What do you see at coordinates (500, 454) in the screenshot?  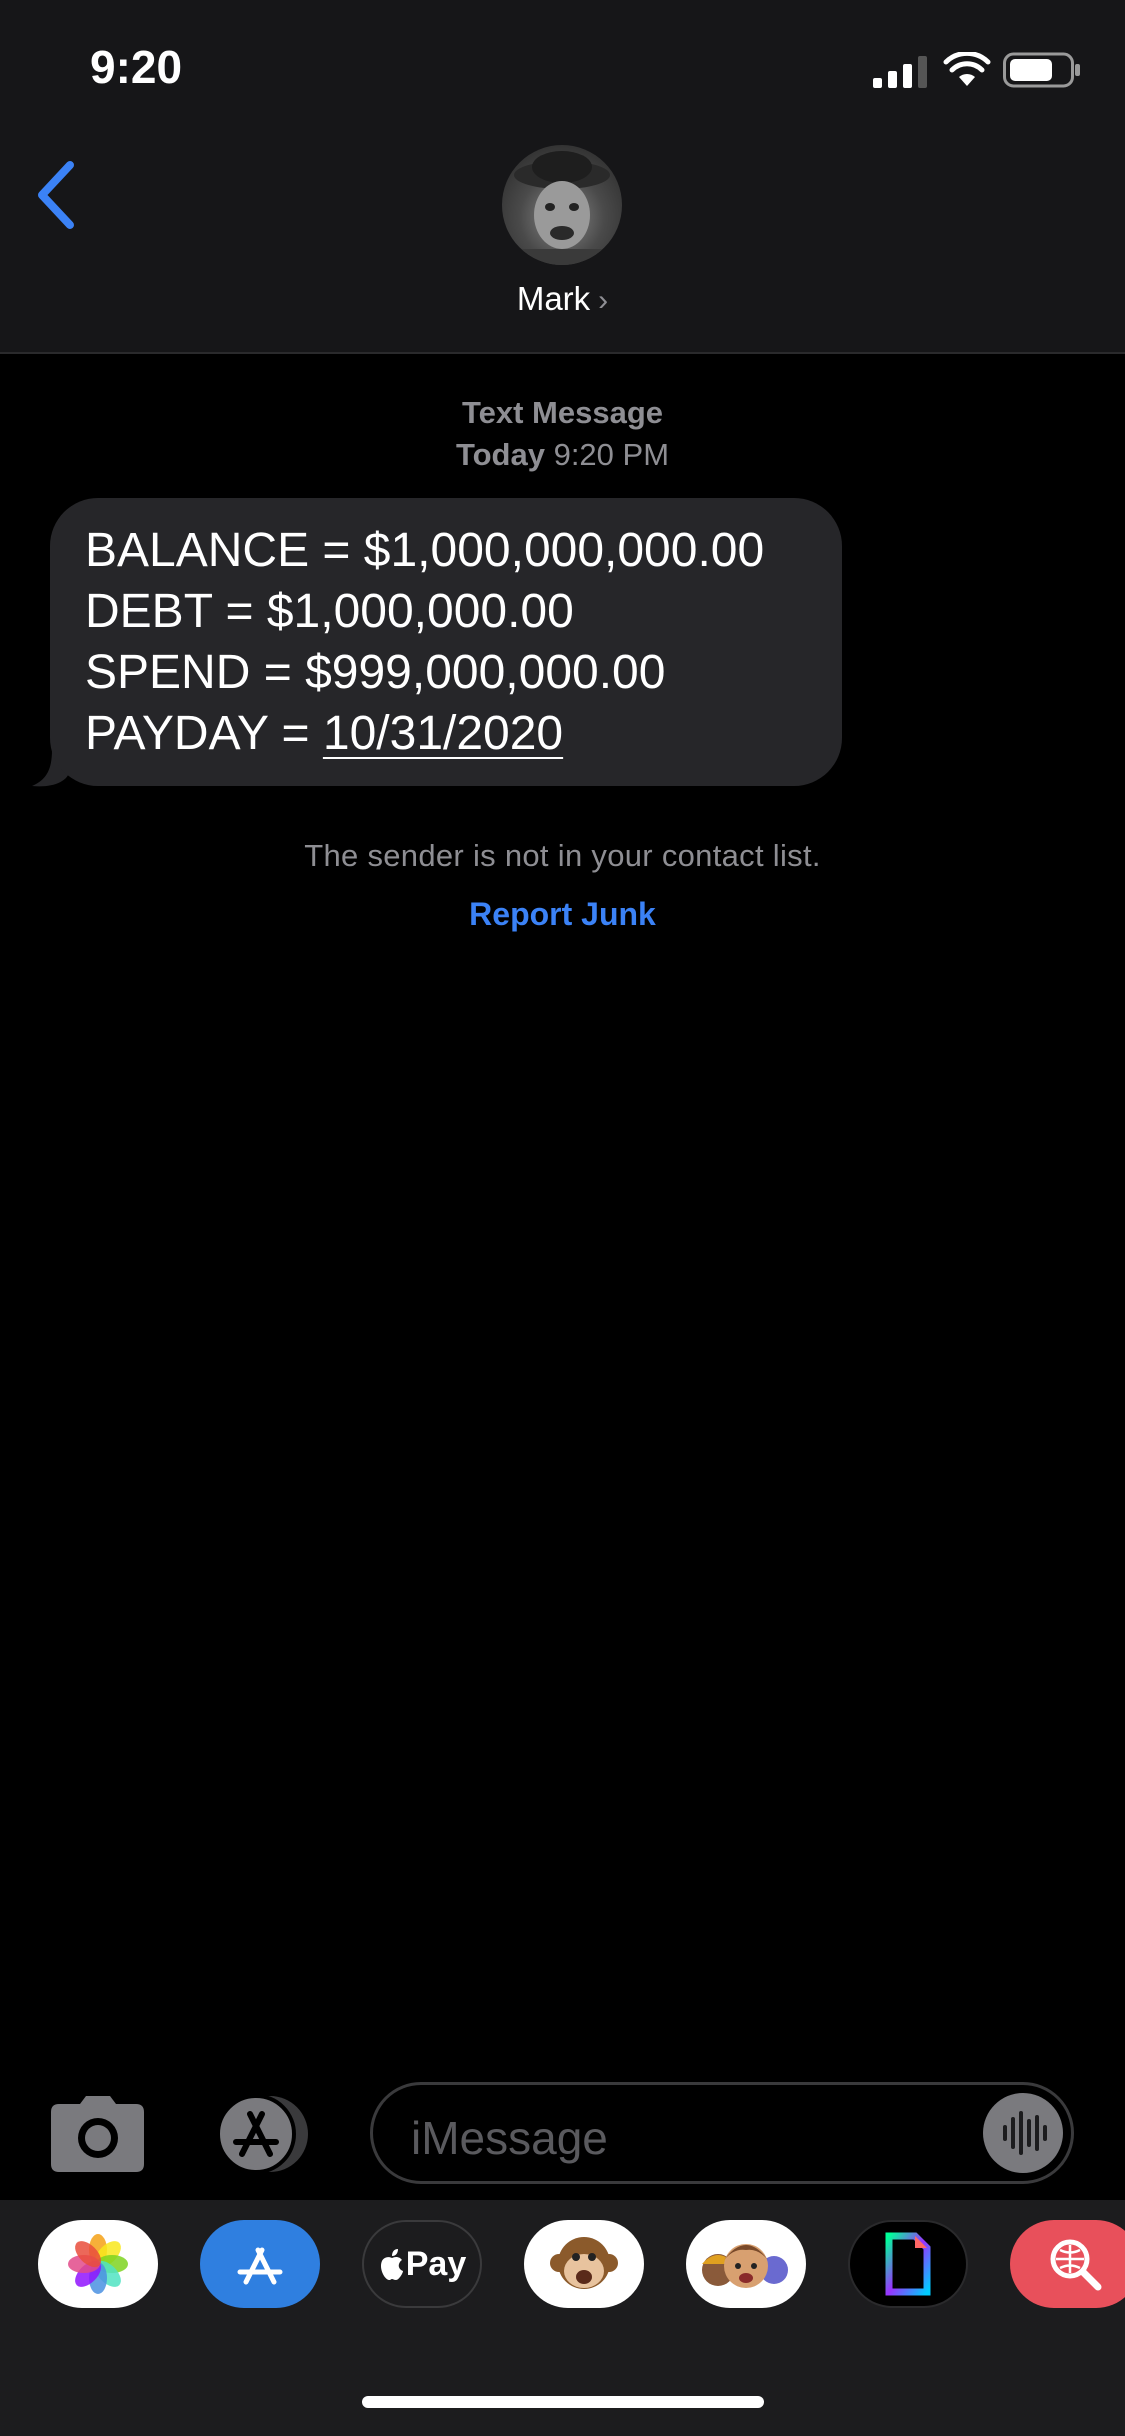 I see `day-label: Today` at bounding box center [500, 454].